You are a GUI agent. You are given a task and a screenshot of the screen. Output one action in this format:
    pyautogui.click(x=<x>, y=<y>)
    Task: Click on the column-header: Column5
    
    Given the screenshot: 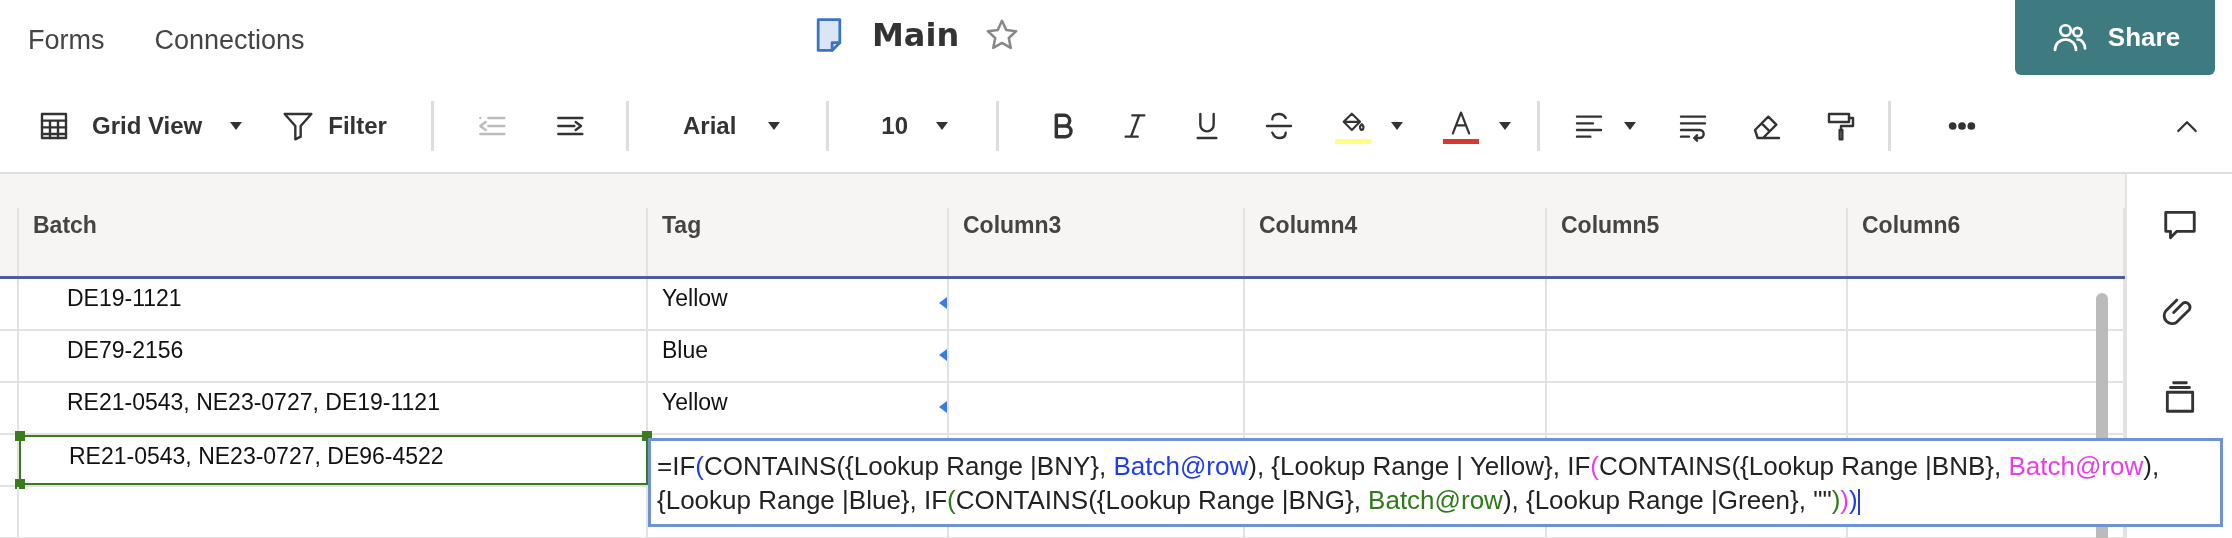 What is the action you would take?
    pyautogui.click(x=1610, y=225)
    